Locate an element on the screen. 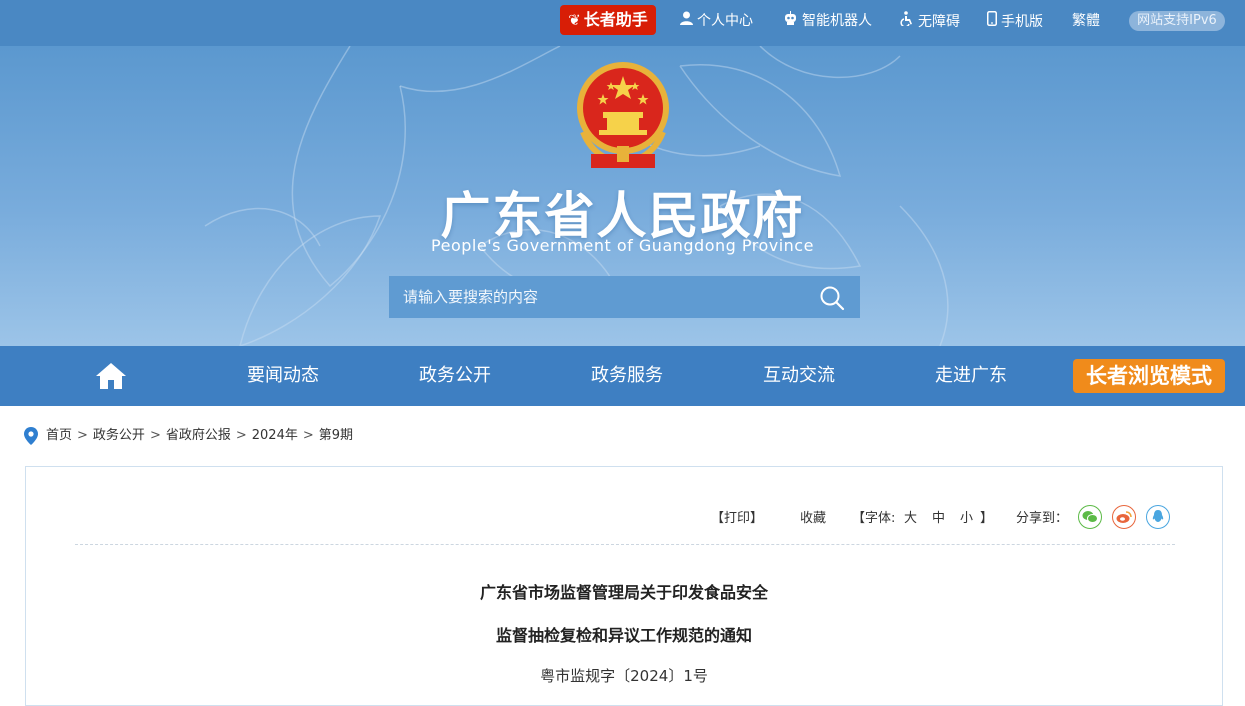  nav-item-interaction: 互动交流 is located at coordinates (799, 376).